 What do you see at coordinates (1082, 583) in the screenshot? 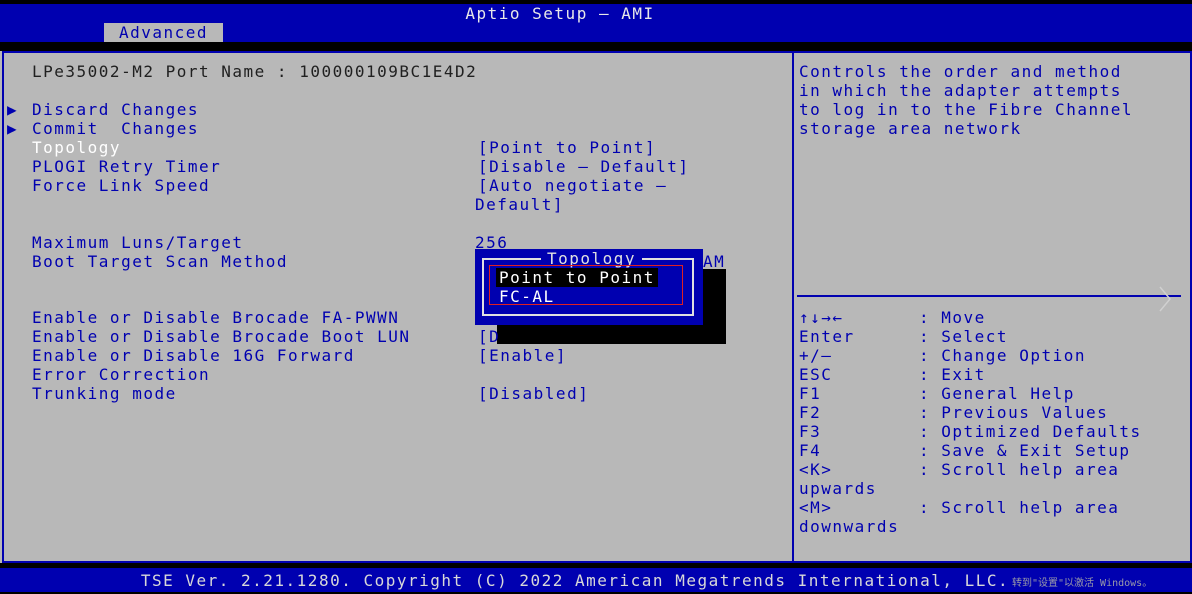
I see `activation-watermark: 转到"设置"以激活 Windows。` at bounding box center [1082, 583].